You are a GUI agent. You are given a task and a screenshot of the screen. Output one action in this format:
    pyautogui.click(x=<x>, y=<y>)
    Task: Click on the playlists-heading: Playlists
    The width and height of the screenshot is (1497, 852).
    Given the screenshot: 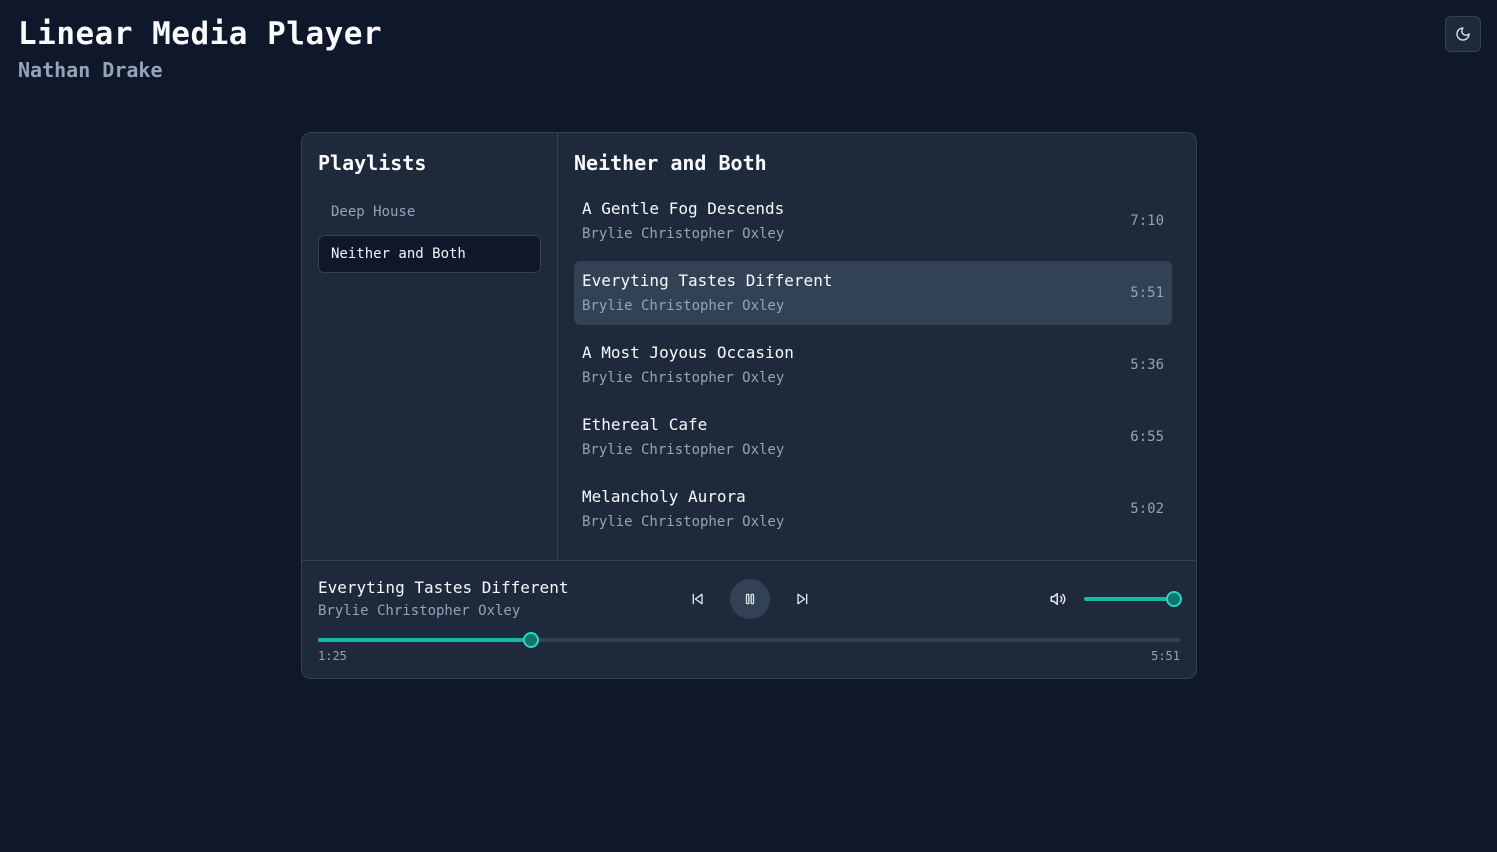 What is the action you would take?
    pyautogui.click(x=372, y=163)
    